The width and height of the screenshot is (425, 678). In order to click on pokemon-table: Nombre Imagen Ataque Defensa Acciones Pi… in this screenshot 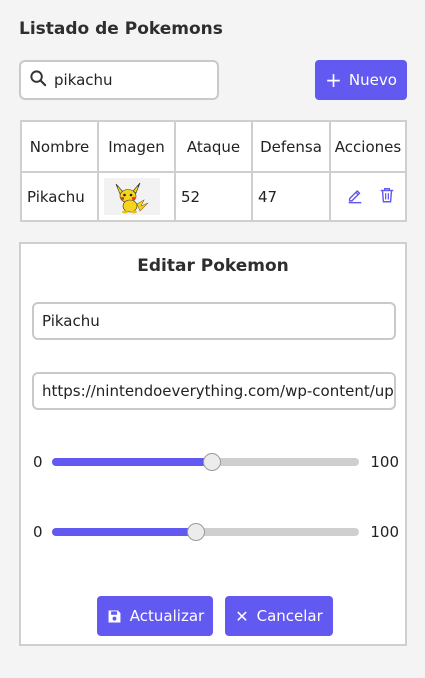, I will do `click(213, 171)`.